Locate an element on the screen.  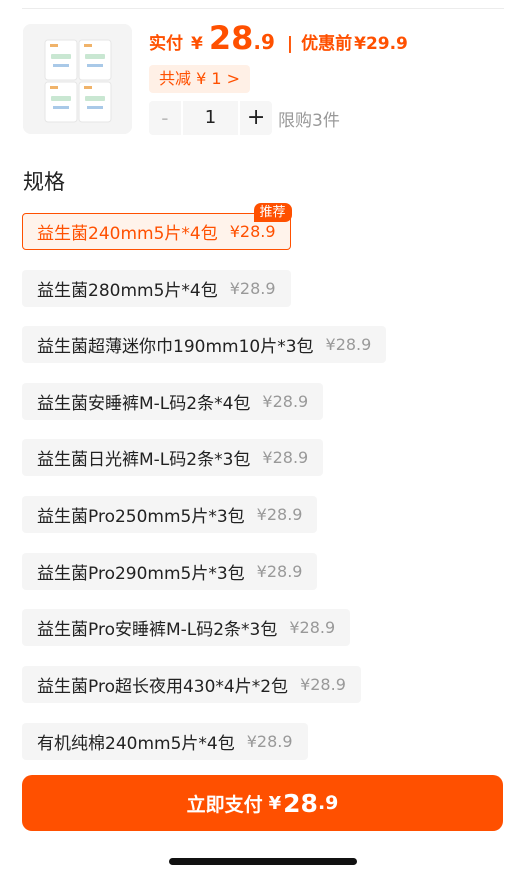
spec-name: 益生菌安睡裤M-L码2条*4包 is located at coordinates (144, 404).